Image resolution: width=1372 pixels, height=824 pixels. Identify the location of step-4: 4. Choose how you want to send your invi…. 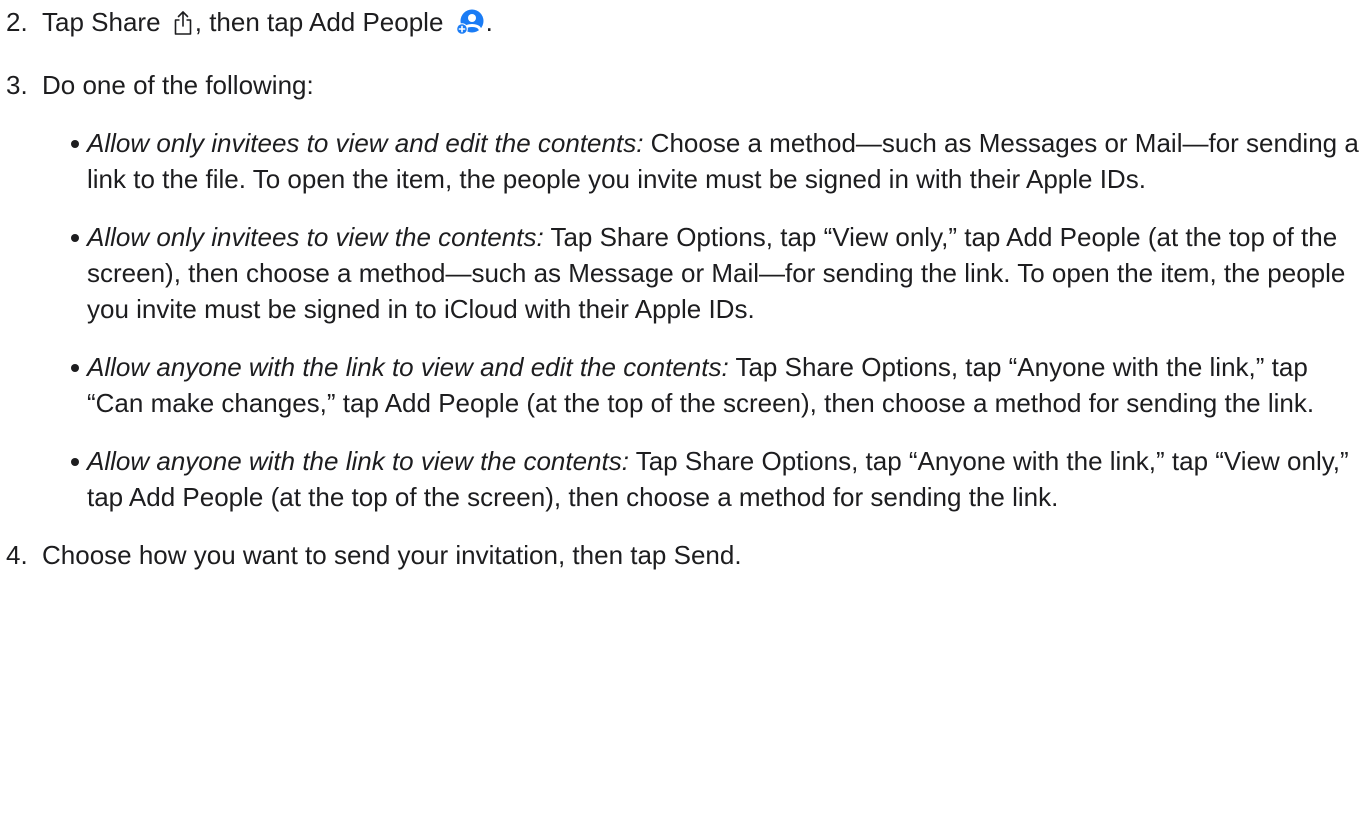
(686, 555).